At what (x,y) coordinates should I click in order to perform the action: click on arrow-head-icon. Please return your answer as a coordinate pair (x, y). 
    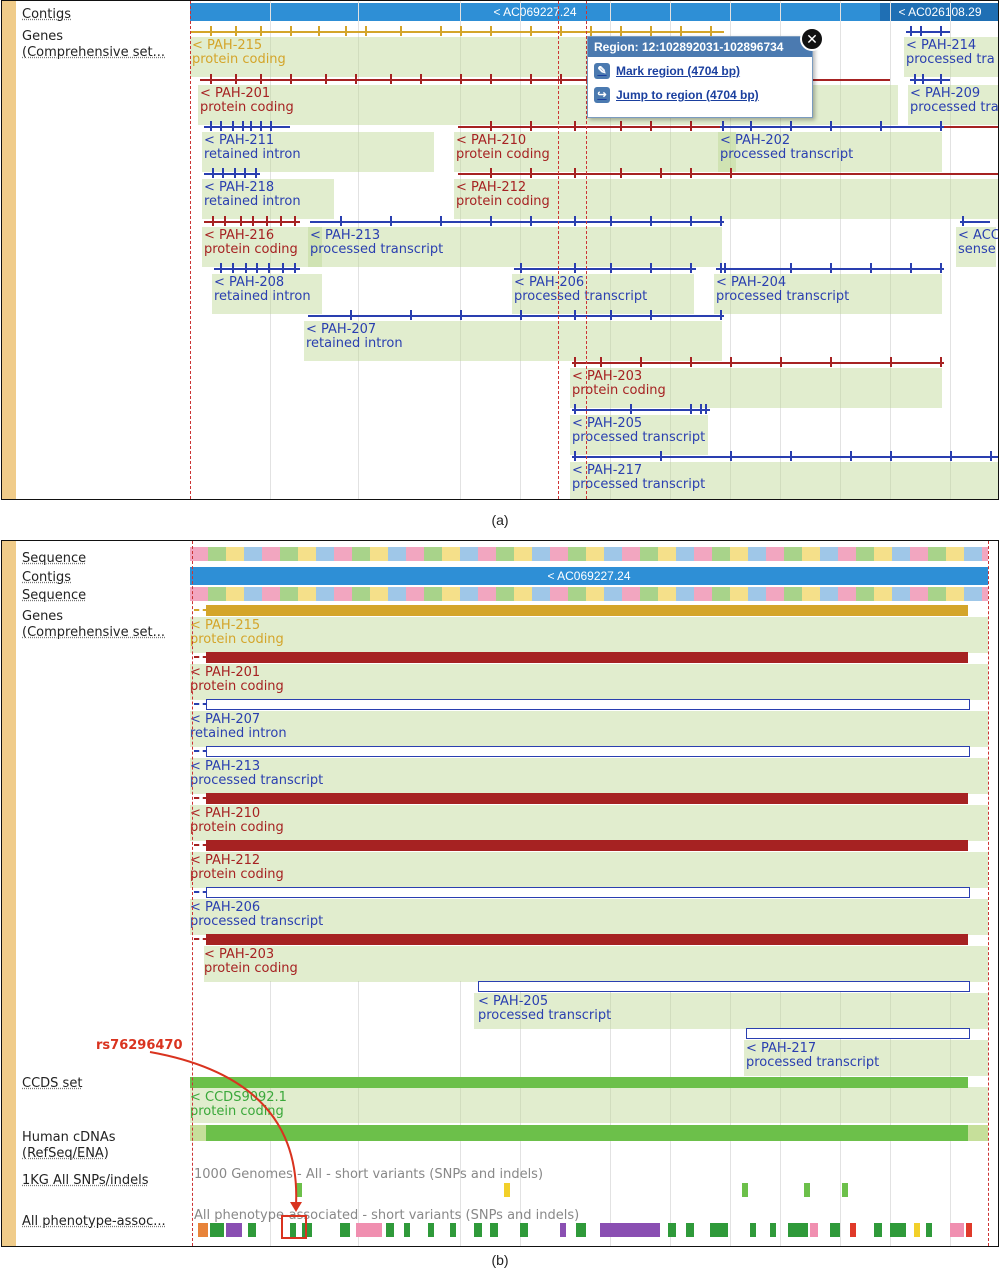
    Looking at the image, I should click on (296, 1207).